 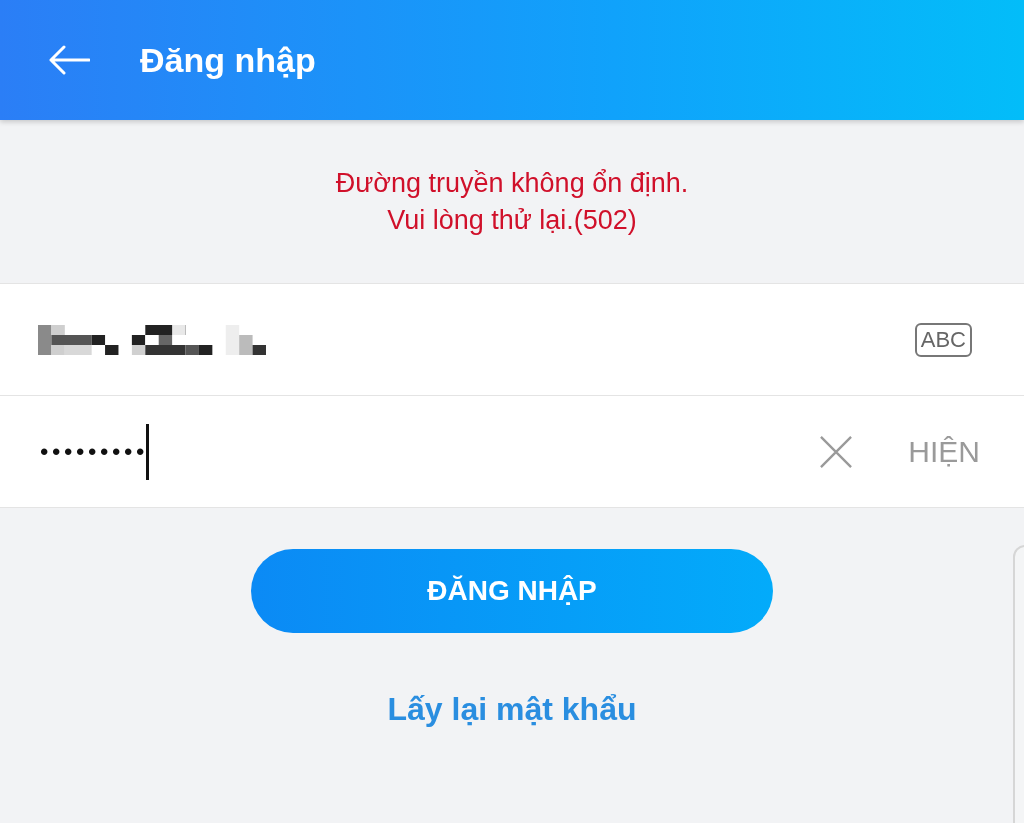 What do you see at coordinates (69, 60) in the screenshot?
I see `back-arrow-icon` at bounding box center [69, 60].